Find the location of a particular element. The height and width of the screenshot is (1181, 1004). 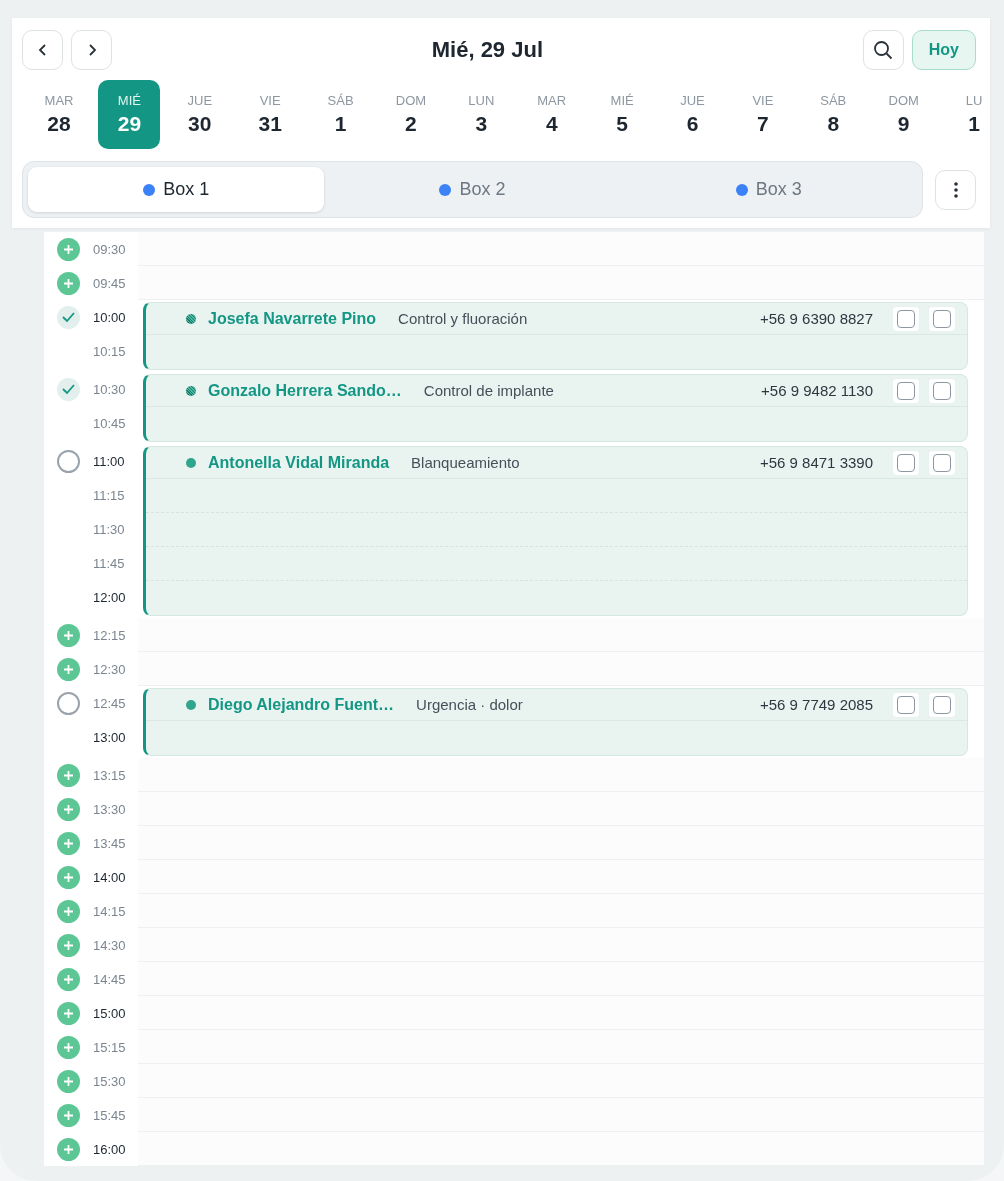

day-button: MIÉ 29 is located at coordinates (129, 114).